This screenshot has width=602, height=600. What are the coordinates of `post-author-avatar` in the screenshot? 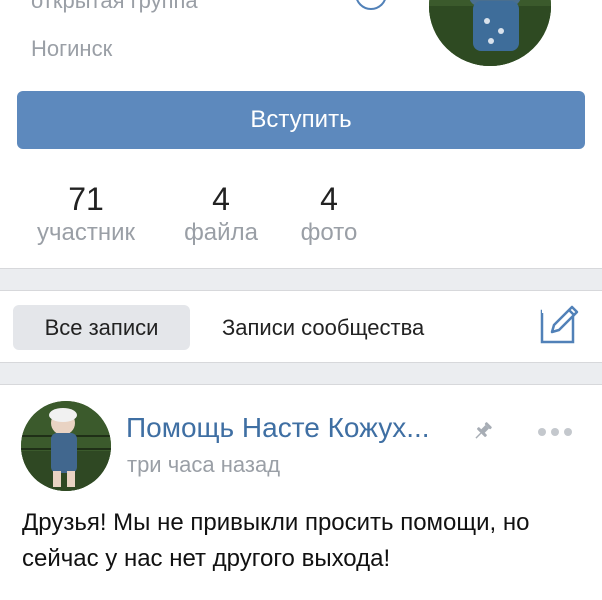 It's located at (66, 446).